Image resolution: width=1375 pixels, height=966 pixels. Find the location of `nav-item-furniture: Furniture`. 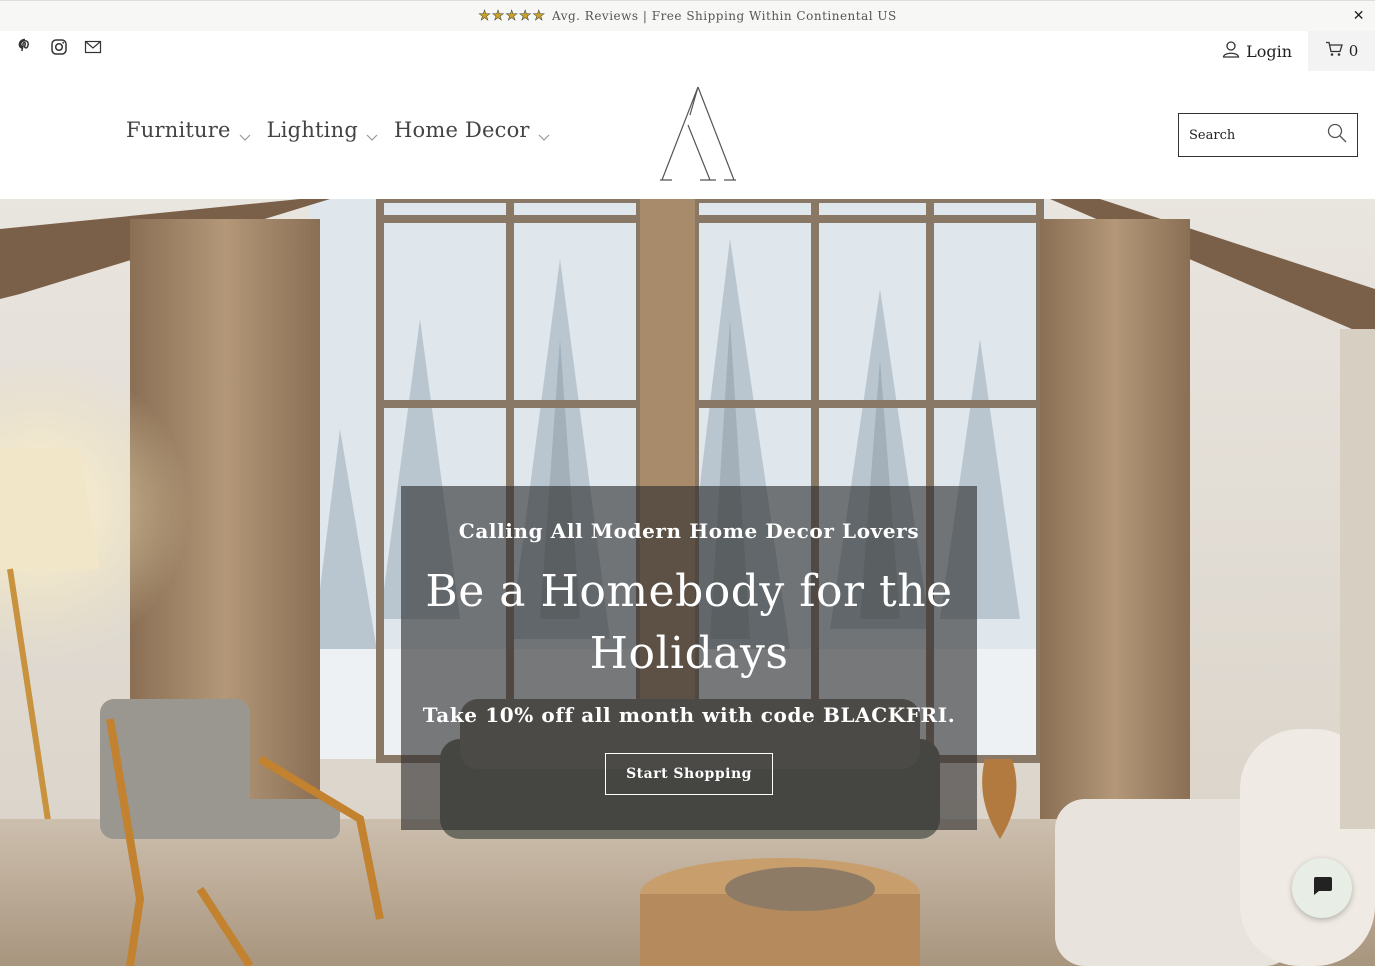

nav-item-furniture: Furniture is located at coordinates (188, 130).